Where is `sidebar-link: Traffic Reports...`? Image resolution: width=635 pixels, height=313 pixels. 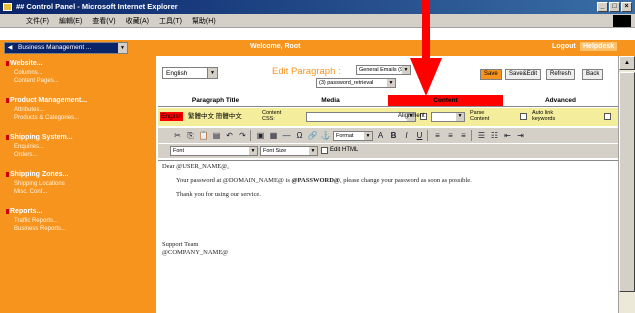
sidebar-link: Traffic Reports... is located at coordinates (85, 221).